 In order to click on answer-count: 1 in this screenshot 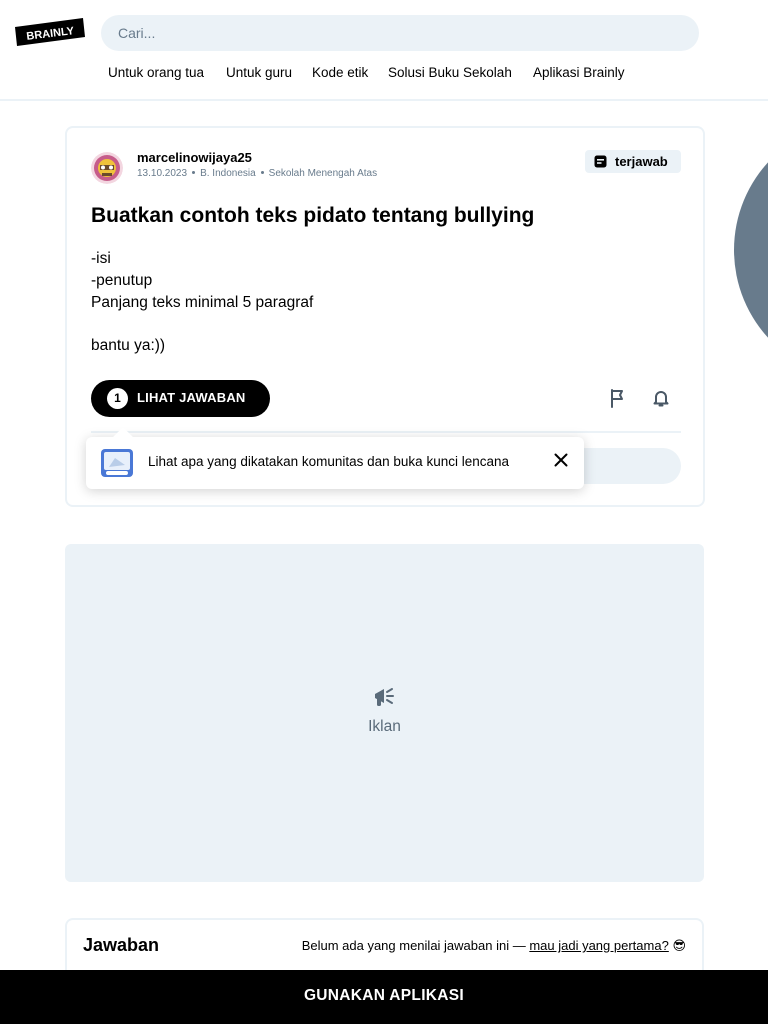, I will do `click(117, 398)`.